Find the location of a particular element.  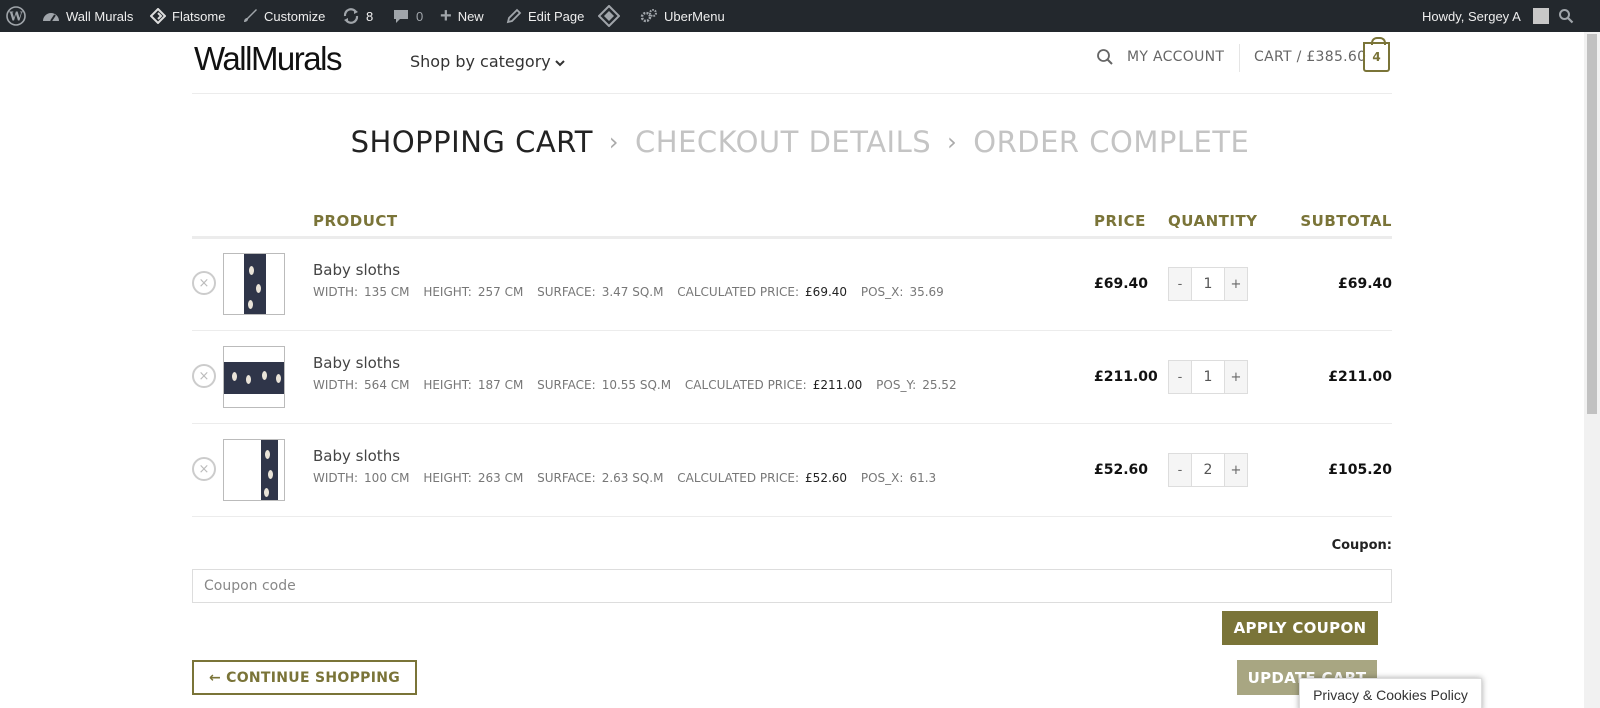

calculated-price-value: £69.40 is located at coordinates (826, 292).